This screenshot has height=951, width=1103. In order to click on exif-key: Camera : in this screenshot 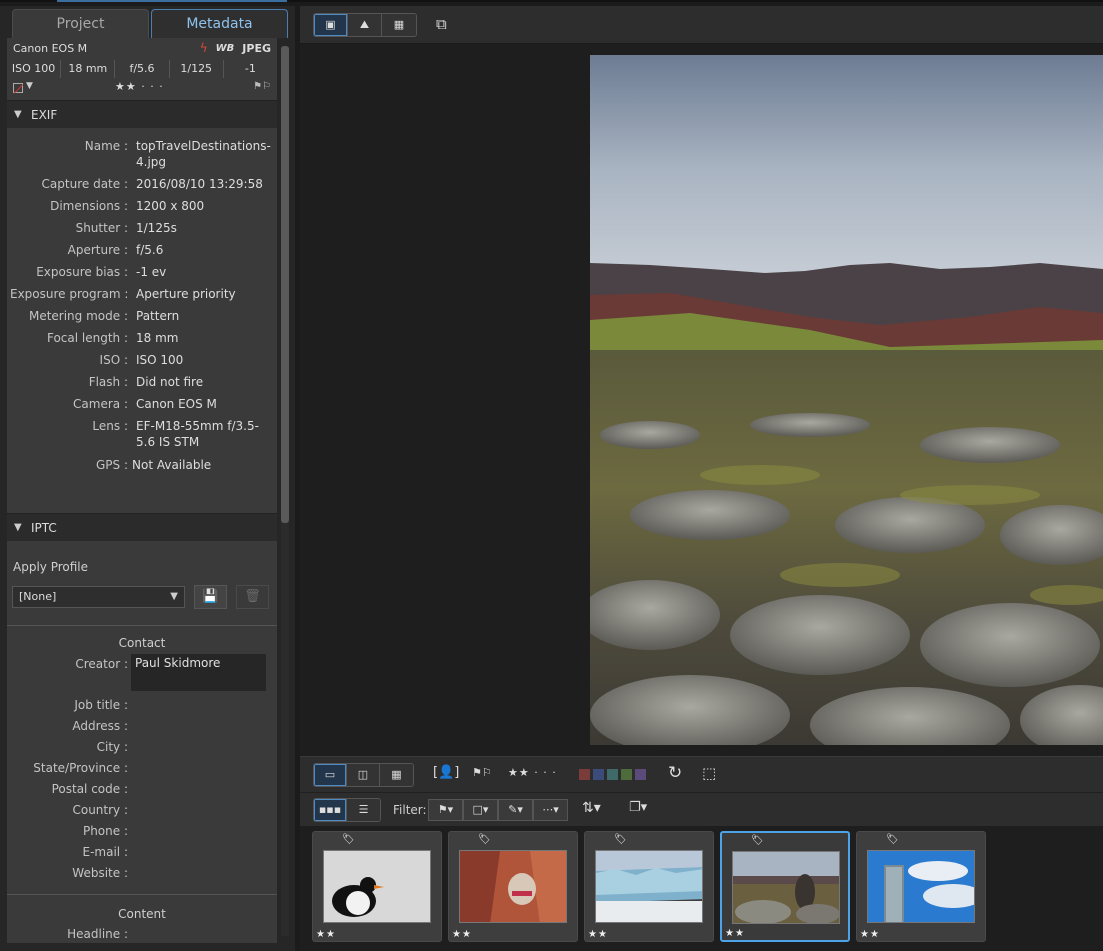, I will do `click(100, 404)`.